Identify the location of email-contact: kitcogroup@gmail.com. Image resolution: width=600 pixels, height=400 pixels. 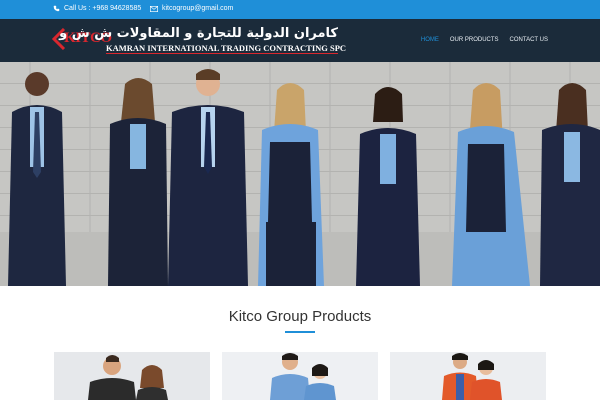
(191, 8).